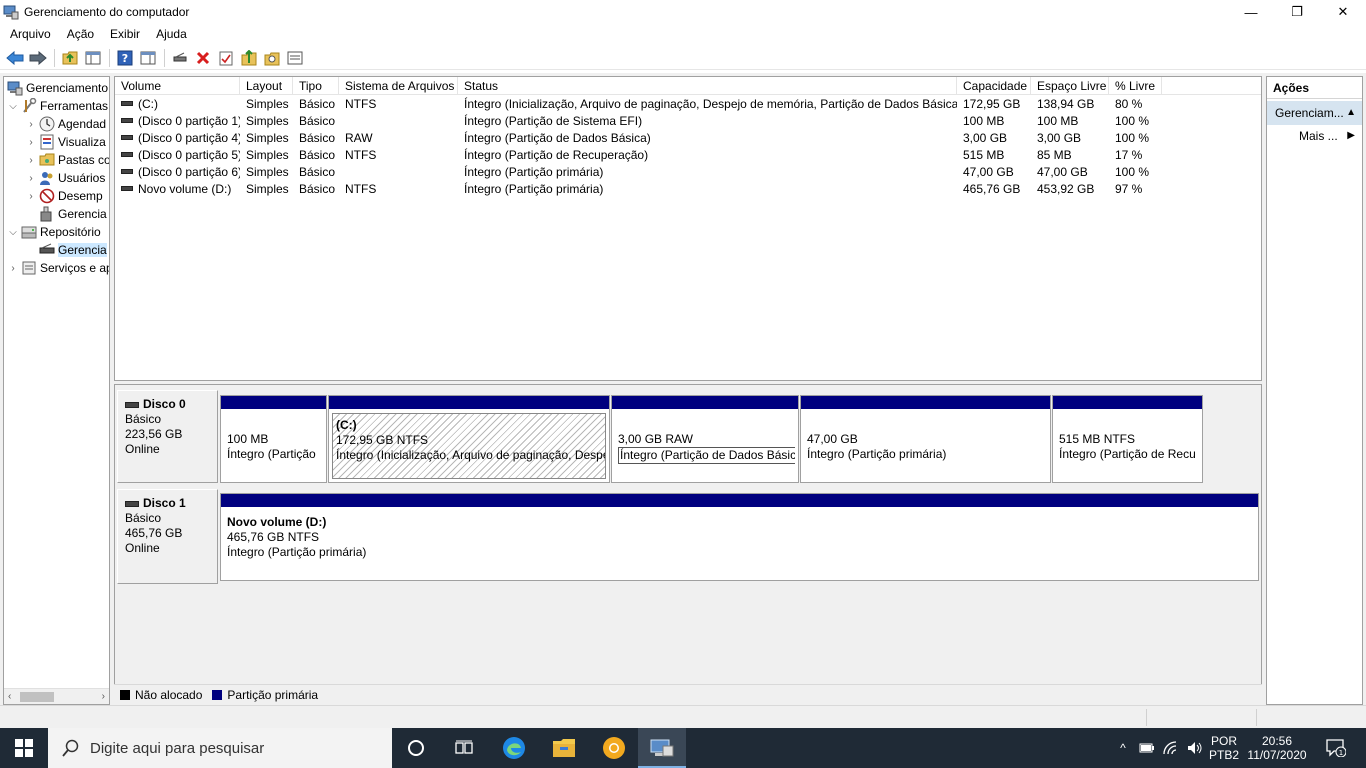  What do you see at coordinates (1224, 748) in the screenshot?
I see `input-language-indicator: POR PTB2` at bounding box center [1224, 748].